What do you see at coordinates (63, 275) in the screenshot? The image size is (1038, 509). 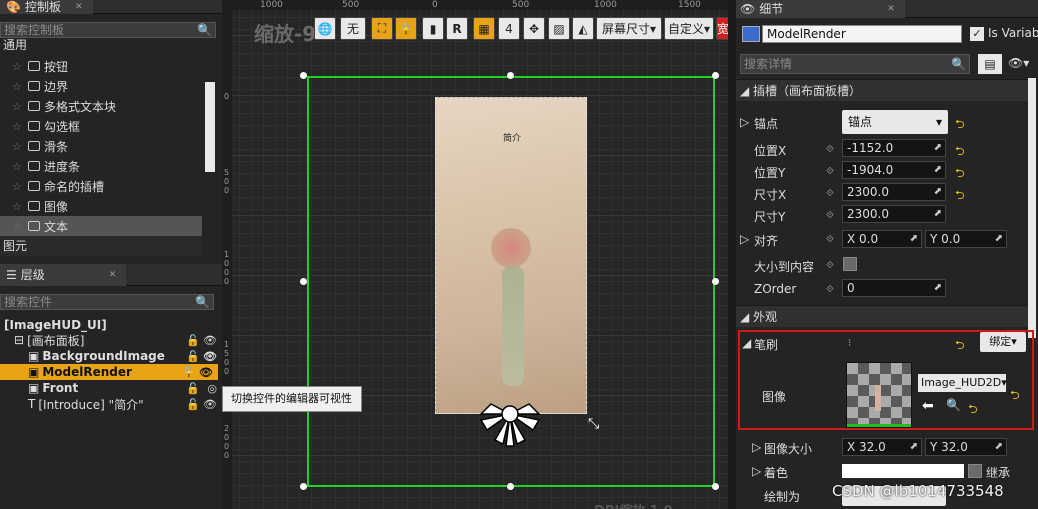 I see `hierarchy-tab: ☰ 层级 ✕` at bounding box center [63, 275].